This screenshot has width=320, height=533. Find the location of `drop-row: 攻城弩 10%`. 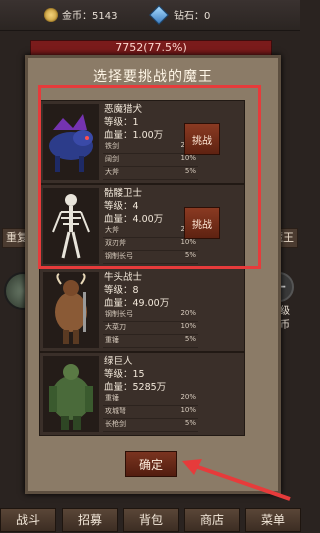

drop-row: 攻城弩 10% is located at coordinates (150, 412).